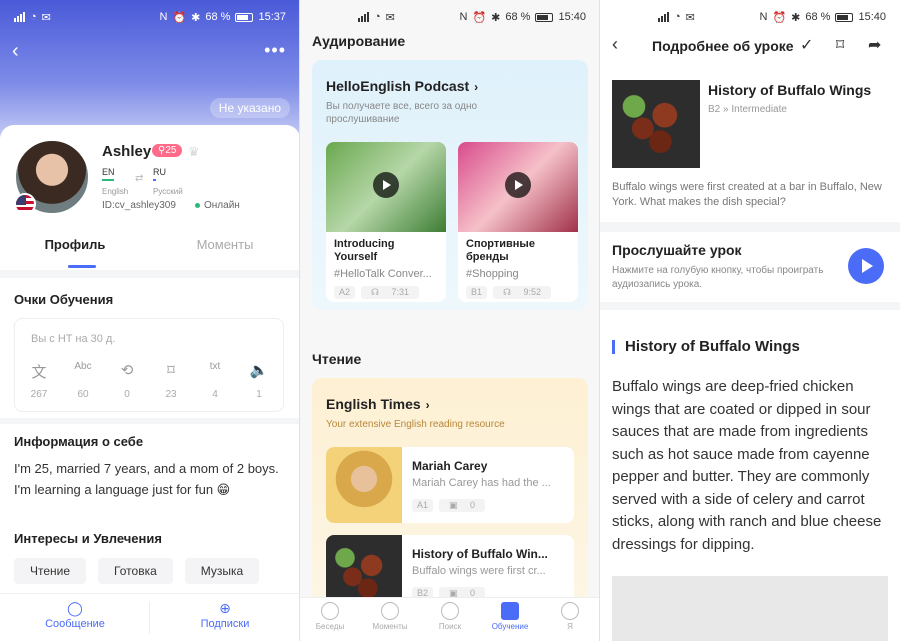  What do you see at coordinates (450, 626) in the screenshot?
I see `nav-label: Поиск` at bounding box center [450, 626].